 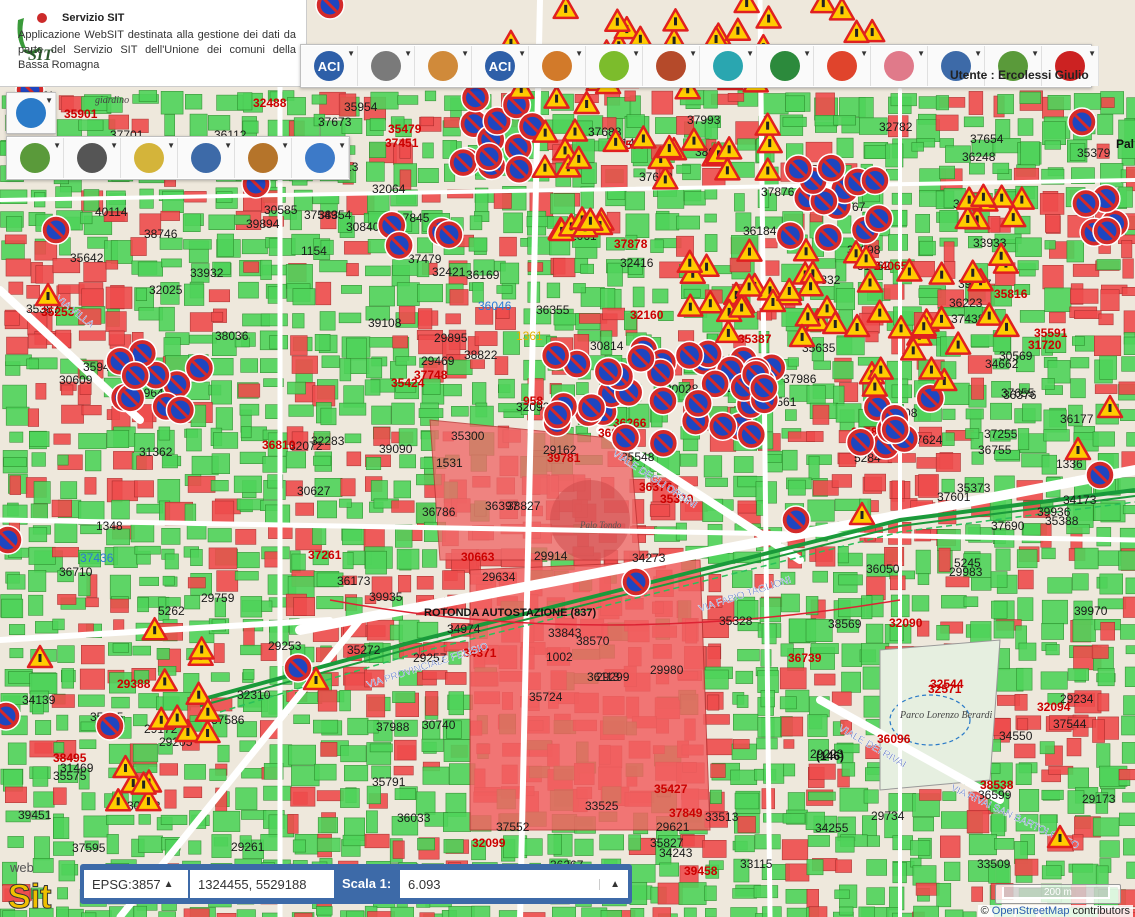 I want to click on print-button: ▼, so click(x=92, y=158).